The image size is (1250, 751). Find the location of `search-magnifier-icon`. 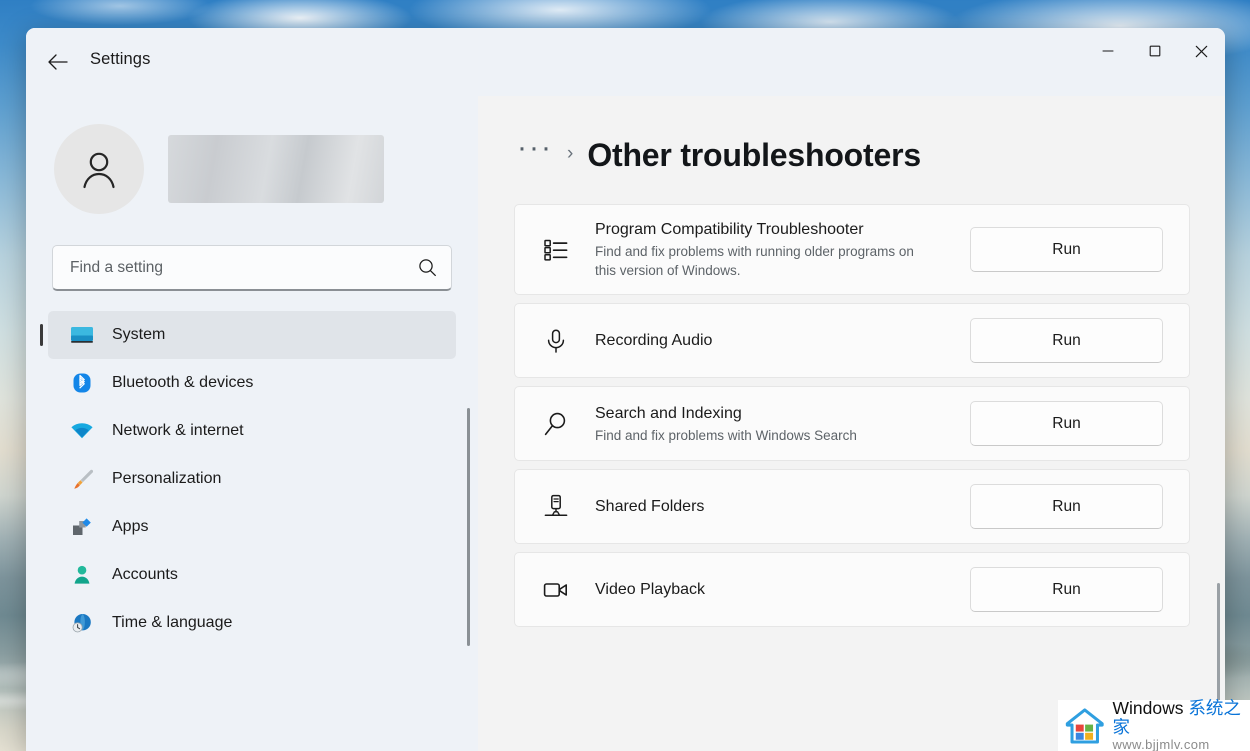

search-magnifier-icon is located at coordinates (556, 424).